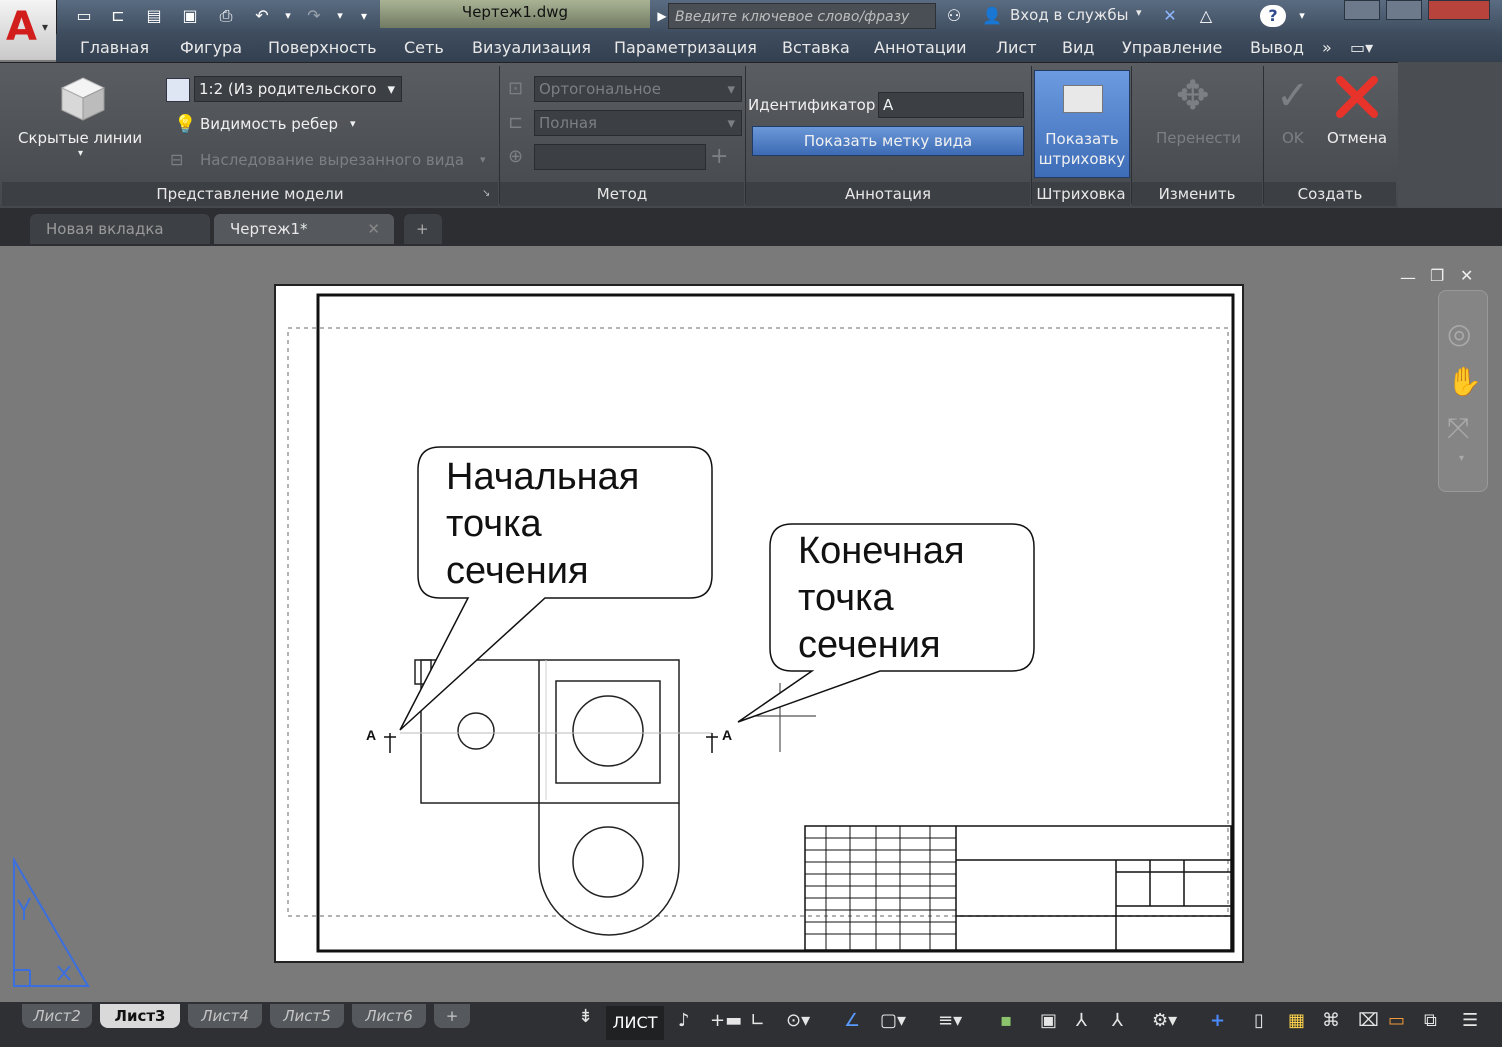  Describe the element at coordinates (684, 1020) in the screenshot. I see `snap-icon: ♪` at that location.